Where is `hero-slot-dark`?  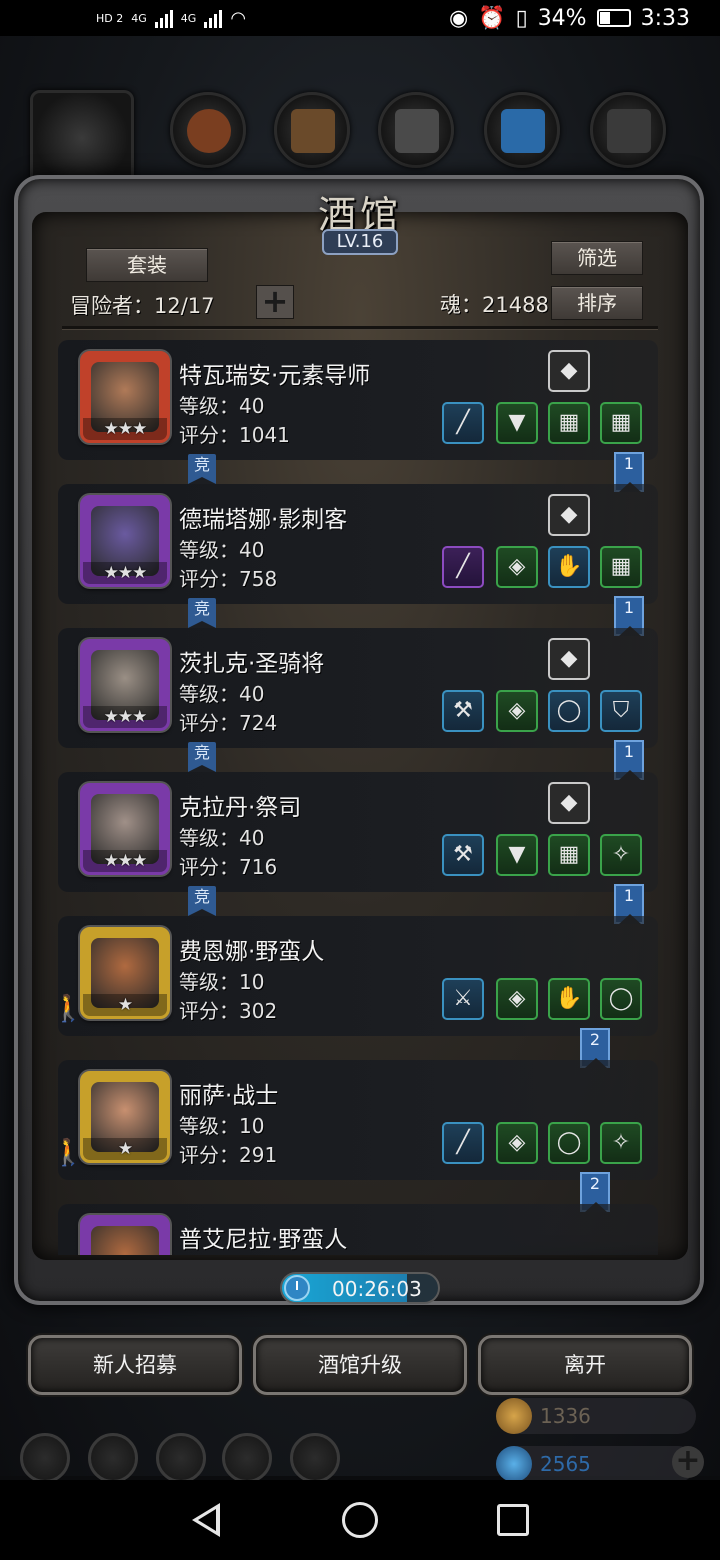 hero-slot-dark is located at coordinates (82, 138).